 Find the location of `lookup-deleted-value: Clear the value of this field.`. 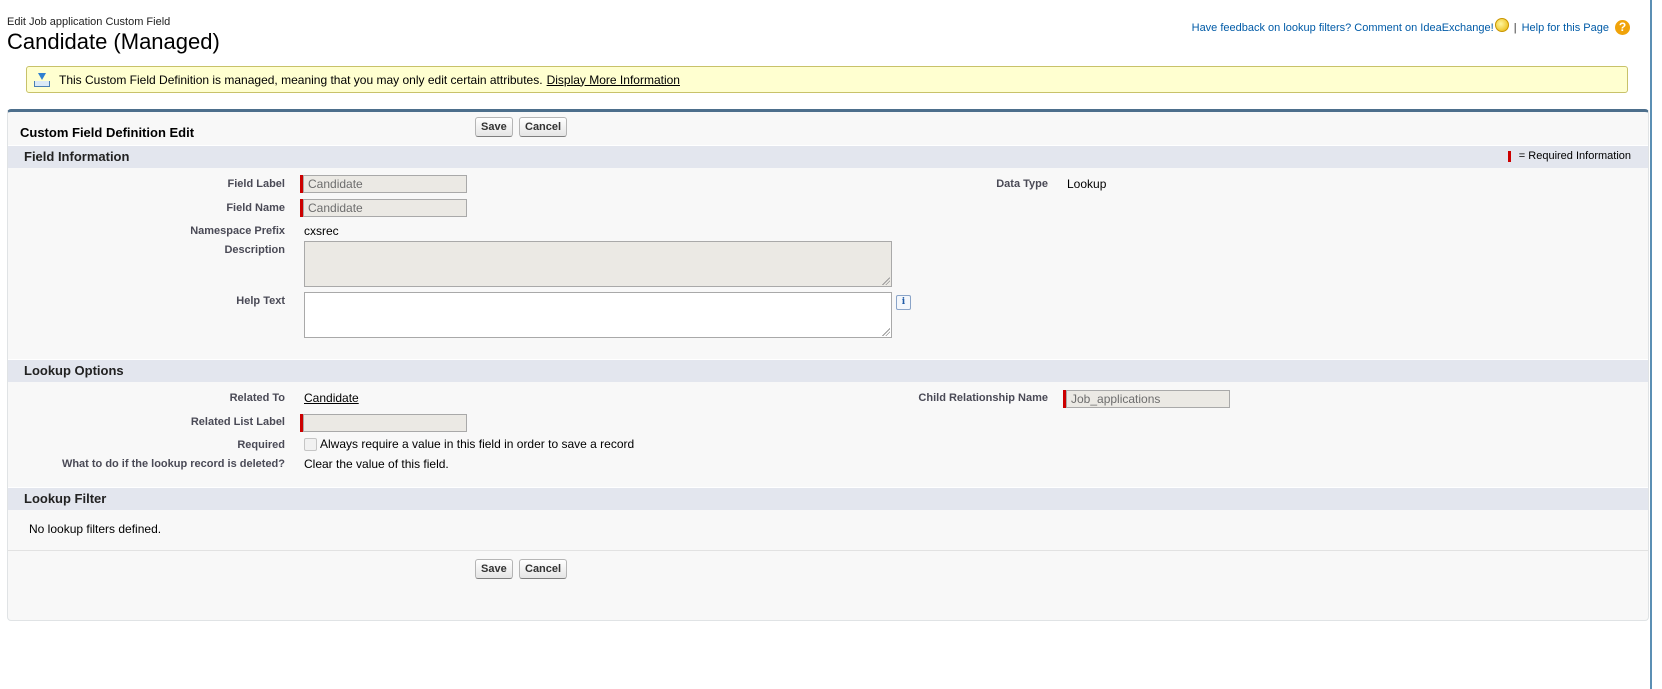

lookup-deleted-value: Clear the value of this field. is located at coordinates (376, 464).